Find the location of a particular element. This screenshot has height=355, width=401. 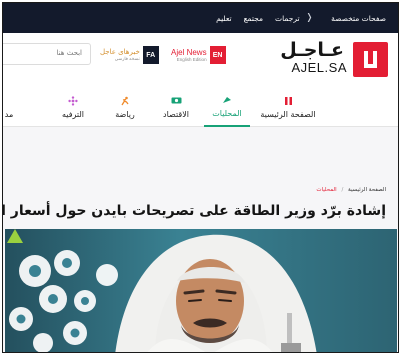

breadcrumb: الصفحة الرئيسية / المحليات is located at coordinates (351, 190).